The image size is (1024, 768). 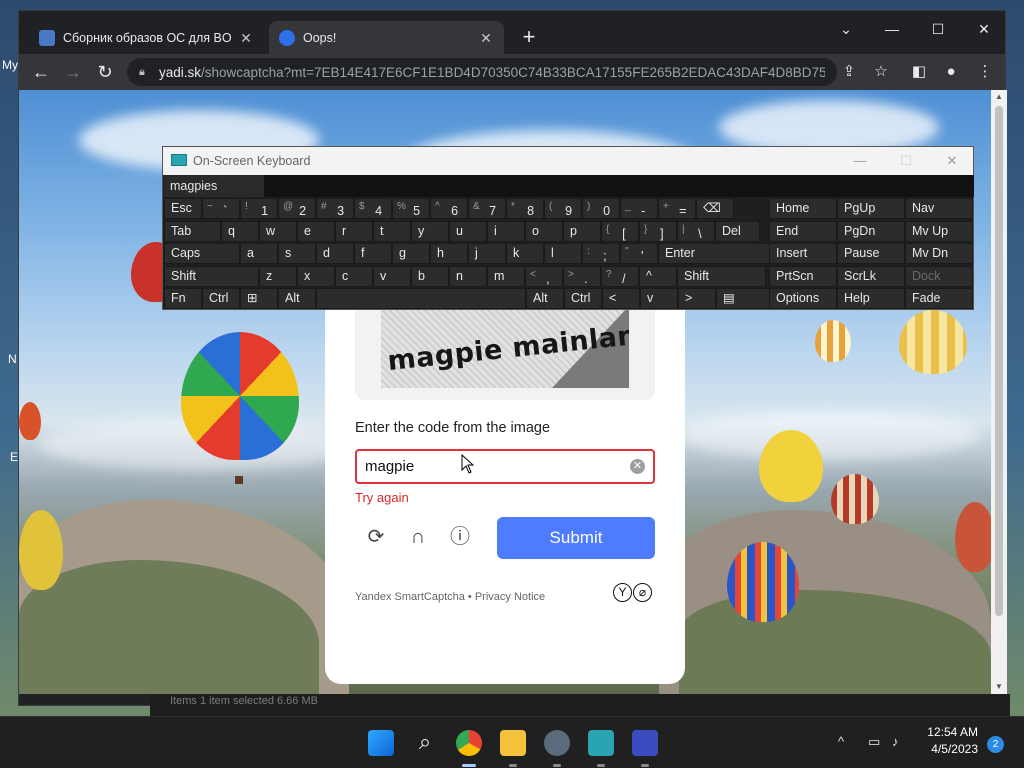 What do you see at coordinates (871, 231) in the screenshot?
I see `osk-key-pgdn: PgDn` at bounding box center [871, 231].